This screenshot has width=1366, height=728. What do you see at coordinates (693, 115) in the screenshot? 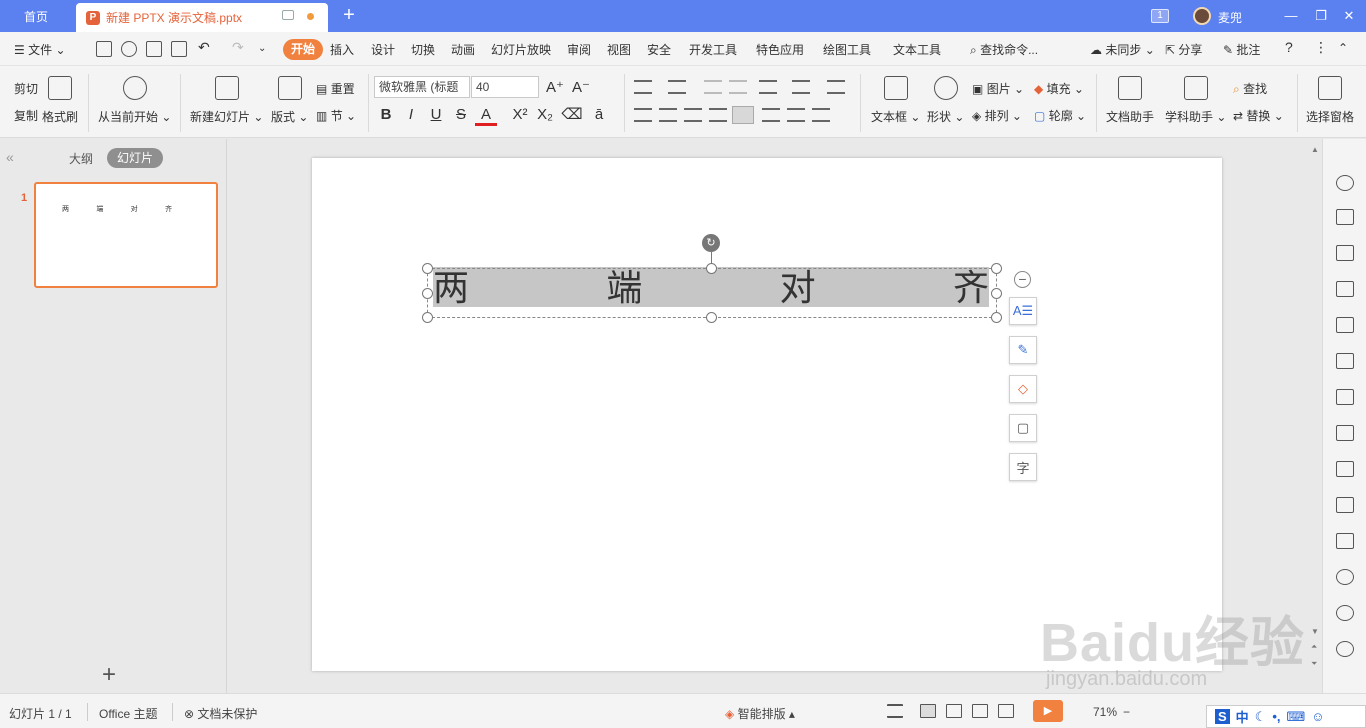
I see `align-right-icon` at bounding box center [693, 115].